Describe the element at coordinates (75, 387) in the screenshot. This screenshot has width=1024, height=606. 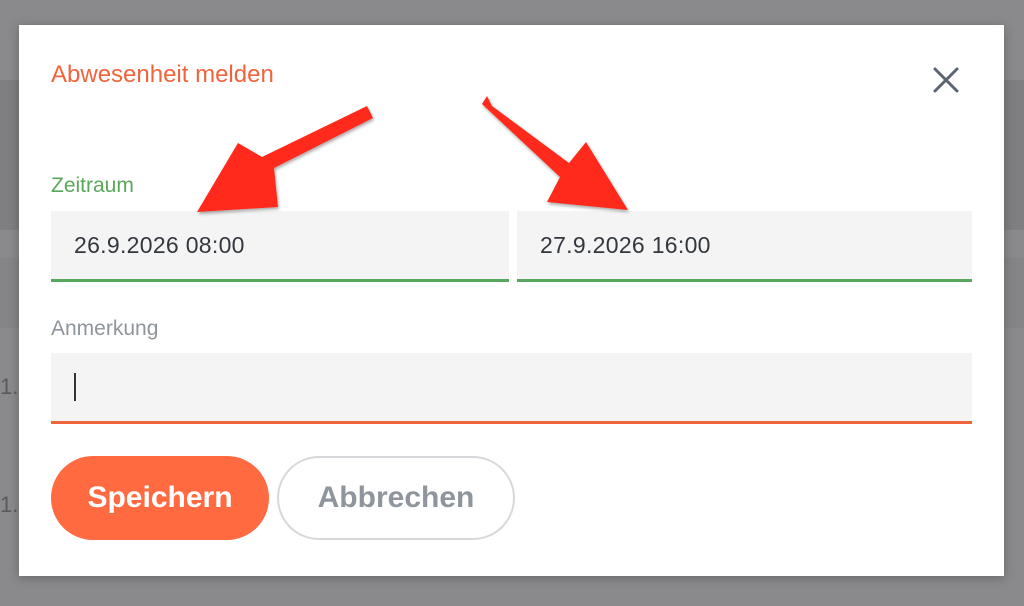
I see `text-caret` at that location.